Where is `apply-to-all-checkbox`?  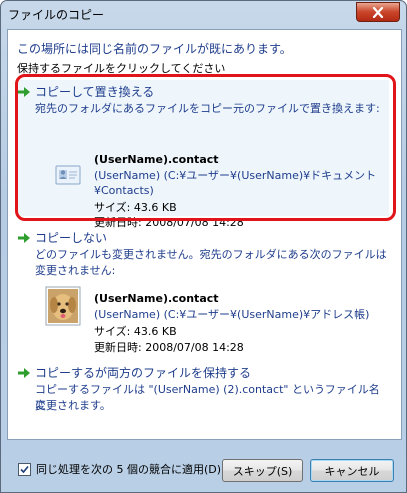
apply-to-all-checkbox is located at coordinates (24, 469).